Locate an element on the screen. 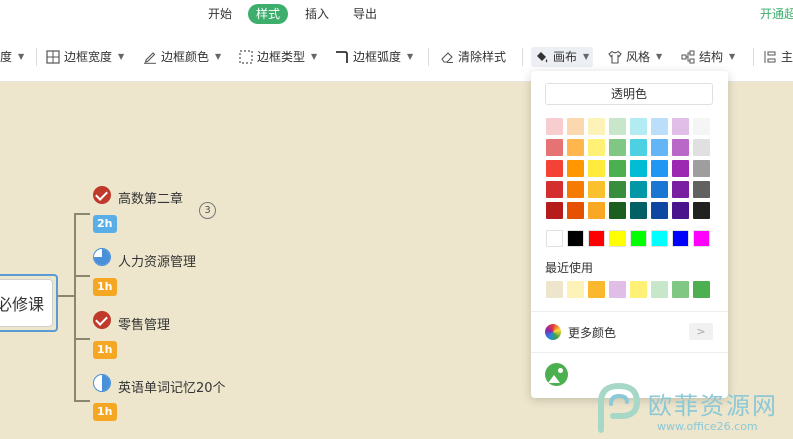 This screenshot has width=793, height=439. border-color-button: 边框颜色 ▼ is located at coordinates (182, 57).